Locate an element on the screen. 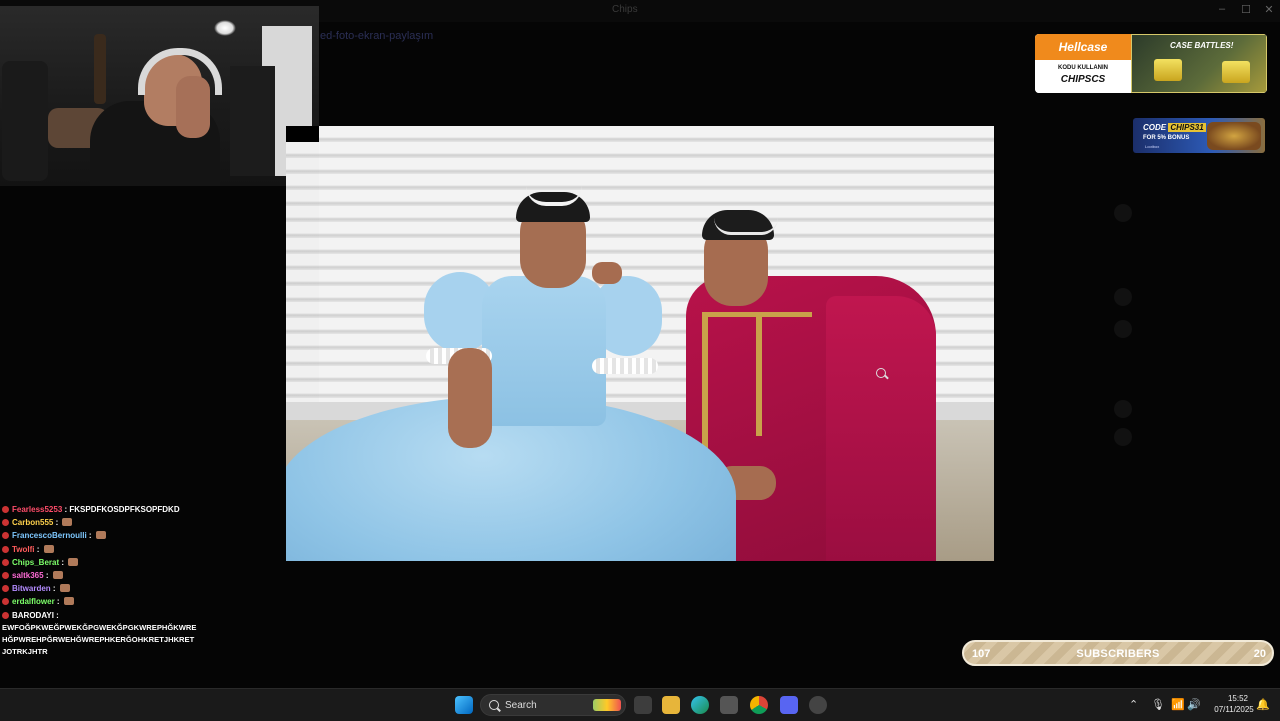 The width and height of the screenshot is (1280, 721). notification-bell-icon: 🔔 is located at coordinates (1263, 704).